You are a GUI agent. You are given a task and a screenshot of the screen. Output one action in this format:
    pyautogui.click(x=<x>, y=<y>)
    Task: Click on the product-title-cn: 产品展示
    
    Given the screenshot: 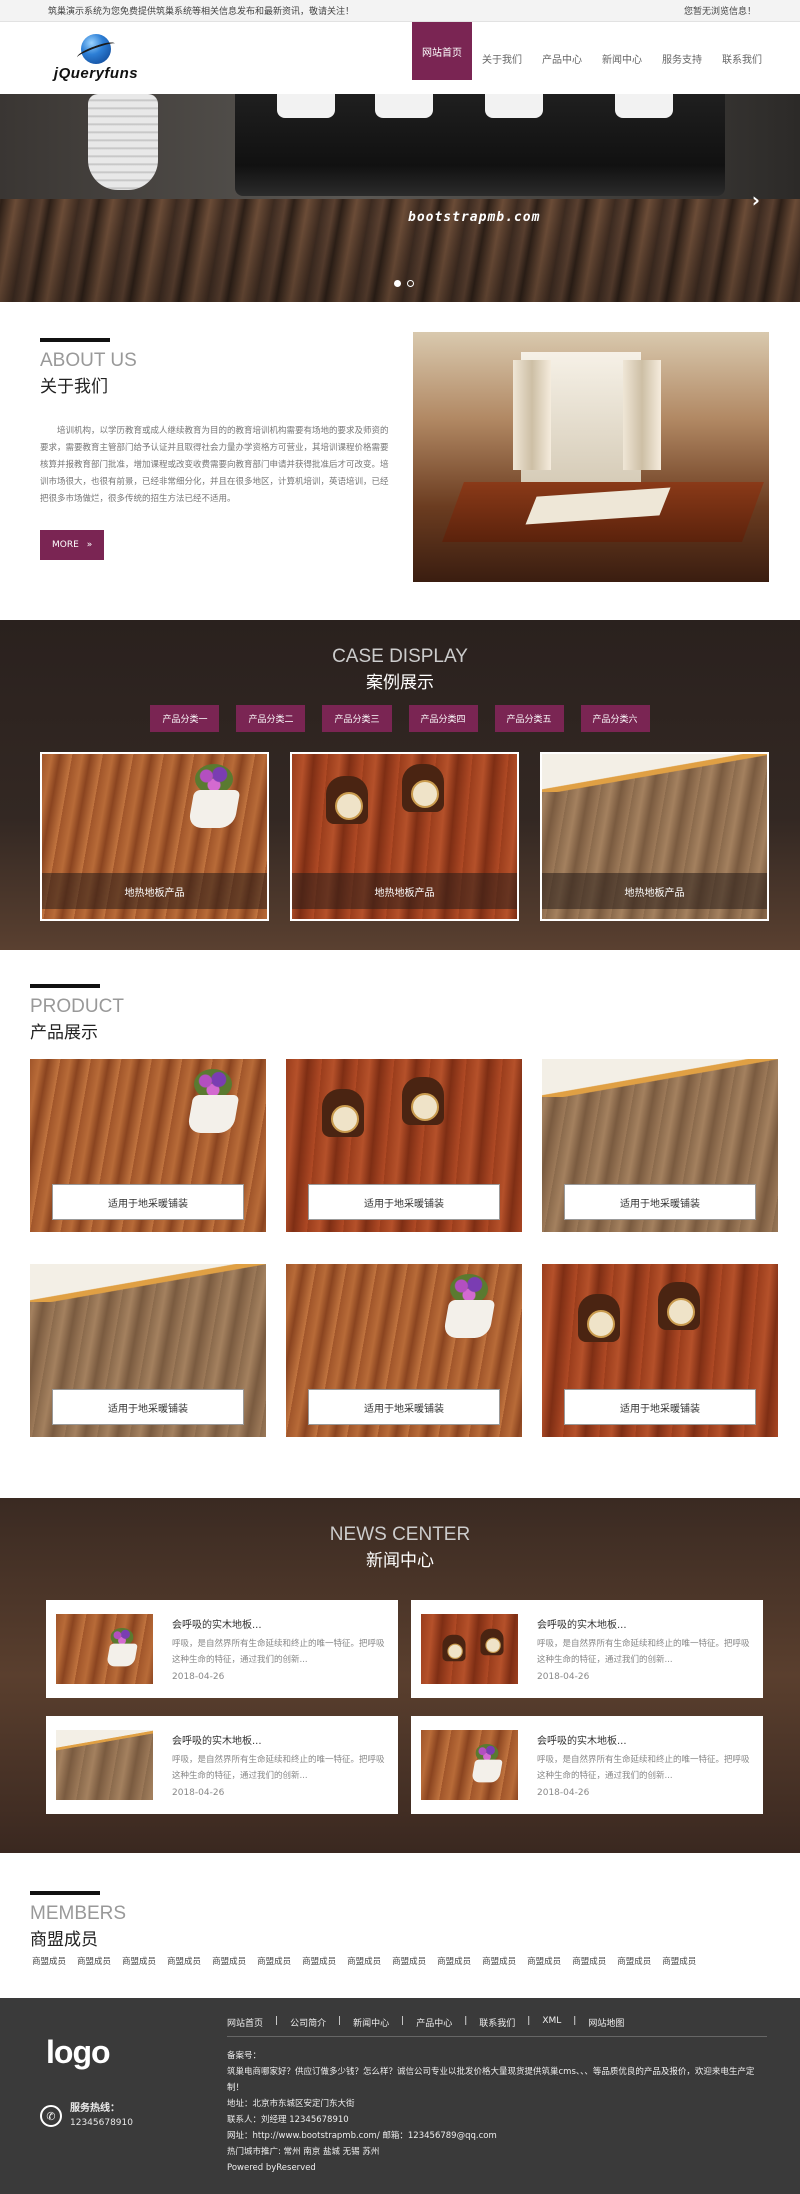 What is the action you would take?
    pyautogui.click(x=64, y=1033)
    